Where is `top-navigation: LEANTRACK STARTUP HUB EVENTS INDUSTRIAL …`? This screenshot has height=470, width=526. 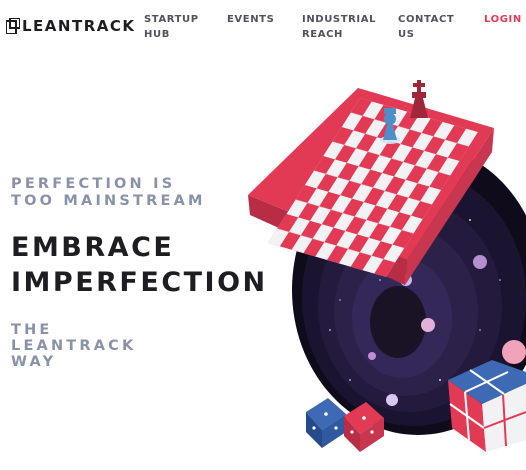
top-navigation: LEANTRACK STARTUP HUB EVENTS INDUSTRIAL … is located at coordinates (263, 30).